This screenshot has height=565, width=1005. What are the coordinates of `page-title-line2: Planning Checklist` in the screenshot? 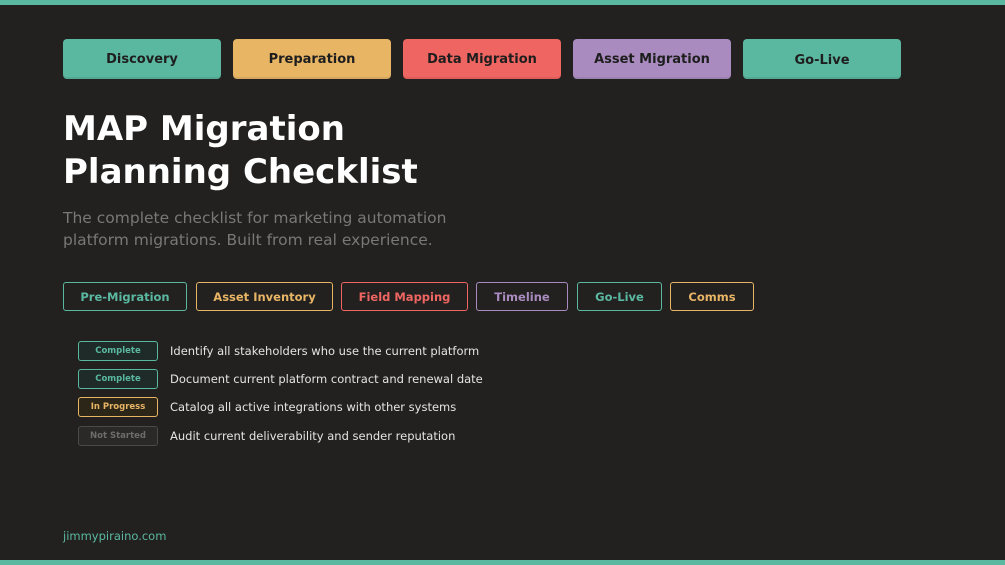 It's located at (240, 172).